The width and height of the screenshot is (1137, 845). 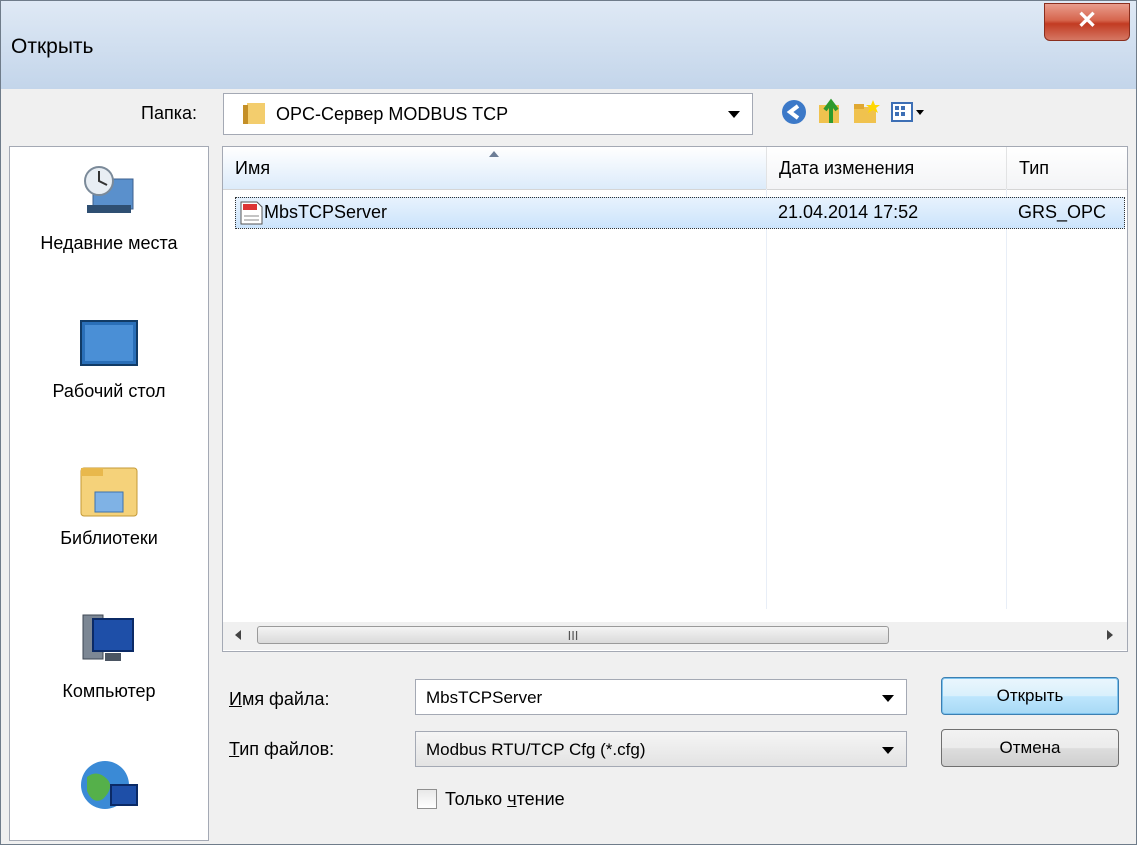 I want to click on libraries-icon, so click(x=109, y=492).